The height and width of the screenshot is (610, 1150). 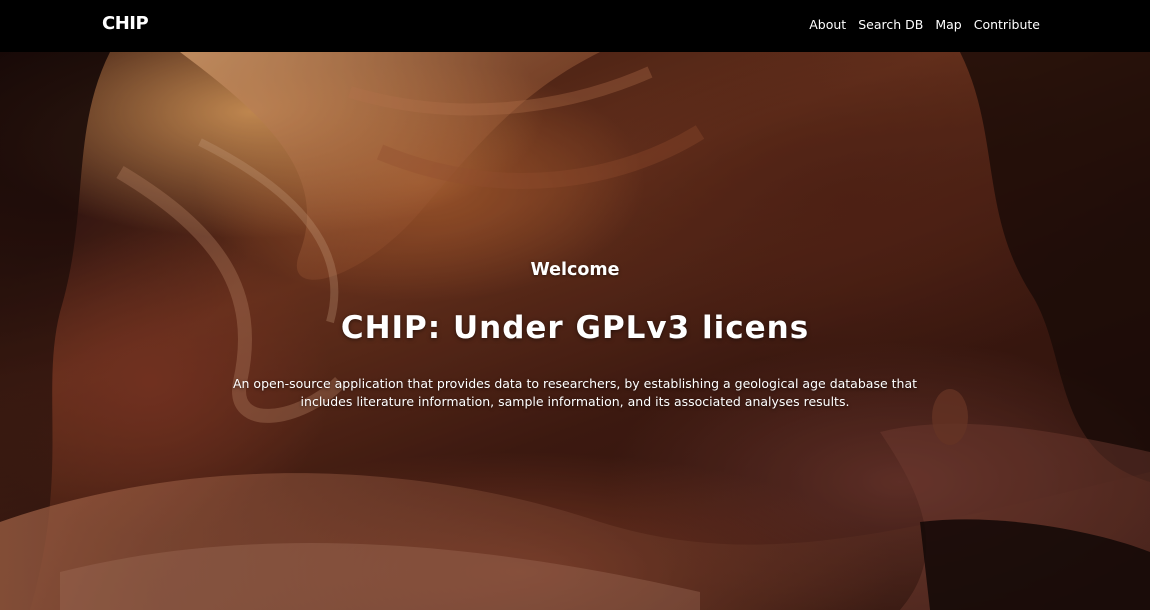 What do you see at coordinates (948, 24) in the screenshot?
I see `nav-link-map: Map` at bounding box center [948, 24].